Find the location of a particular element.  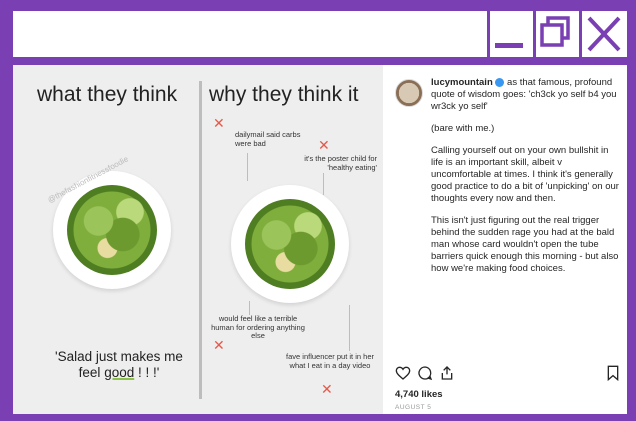

right-panel-title: why they think it is located at coordinates (284, 94).